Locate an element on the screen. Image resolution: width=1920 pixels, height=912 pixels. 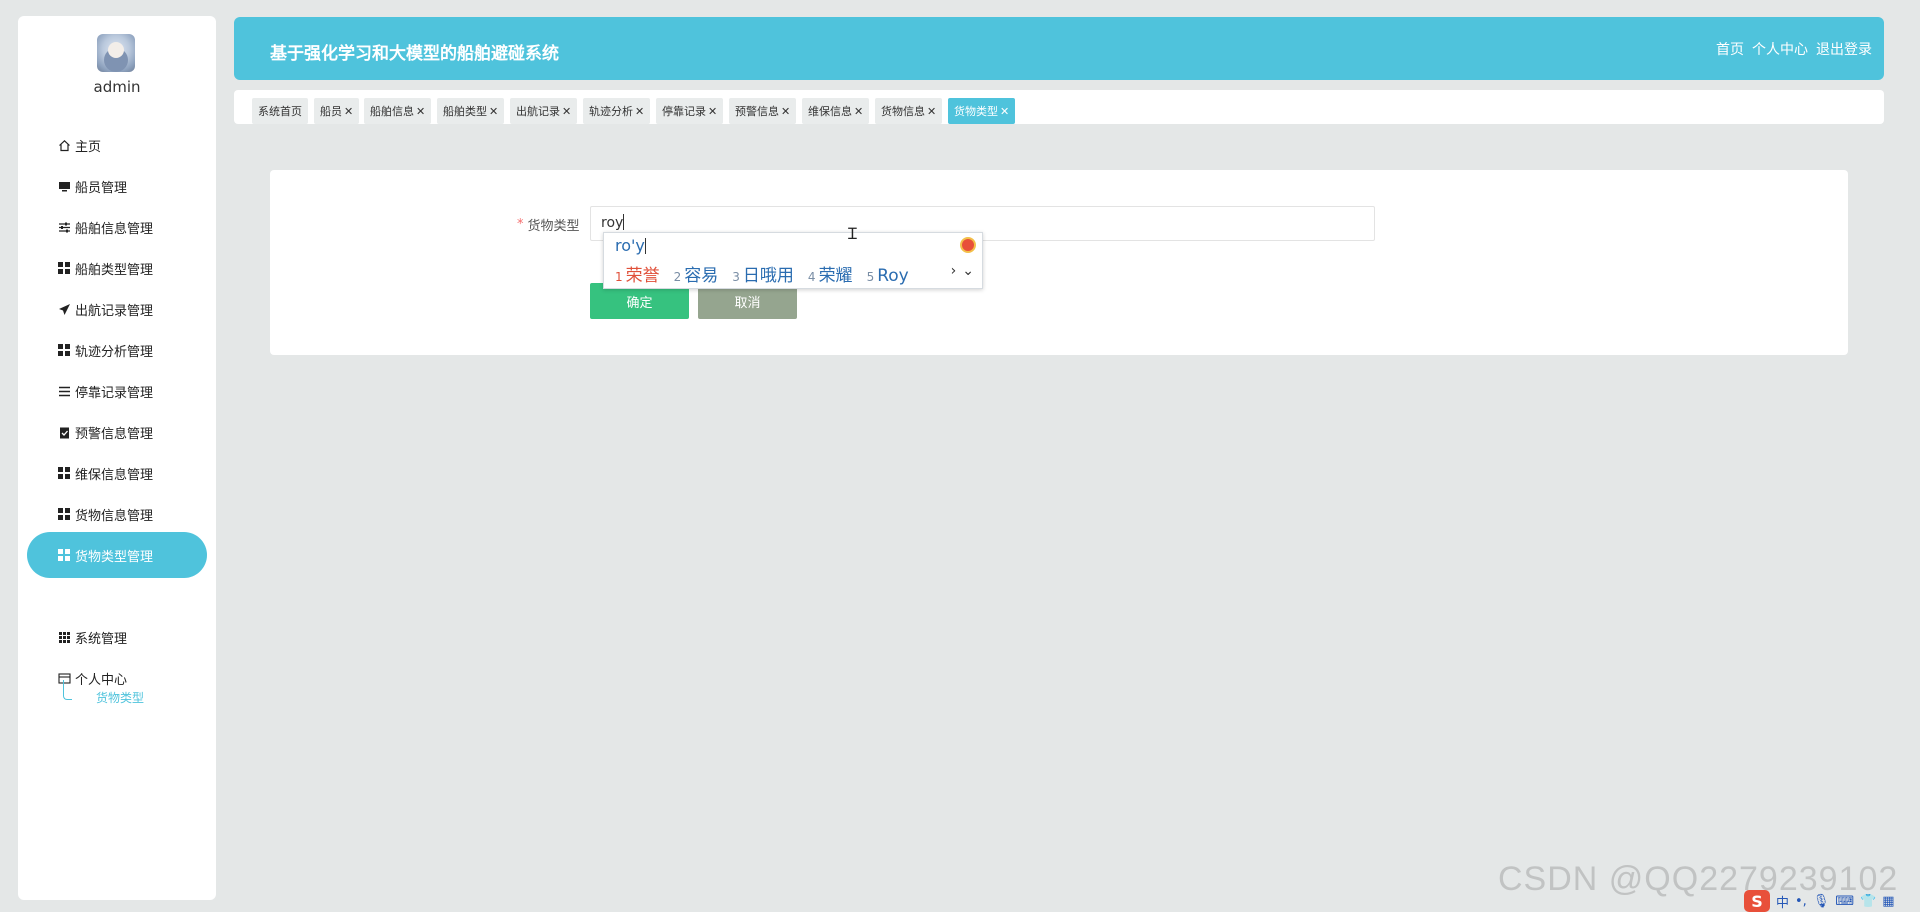
required-mark: * is located at coordinates (520, 224).